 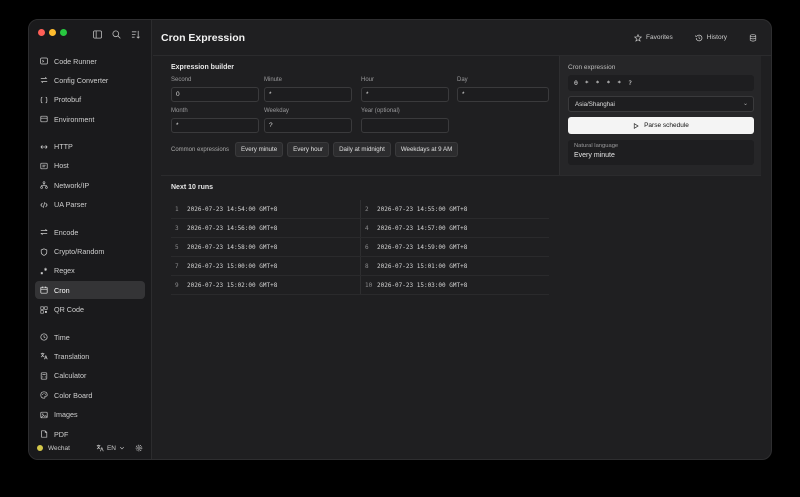 What do you see at coordinates (405, 94) in the screenshot?
I see `hour-input: *` at bounding box center [405, 94].